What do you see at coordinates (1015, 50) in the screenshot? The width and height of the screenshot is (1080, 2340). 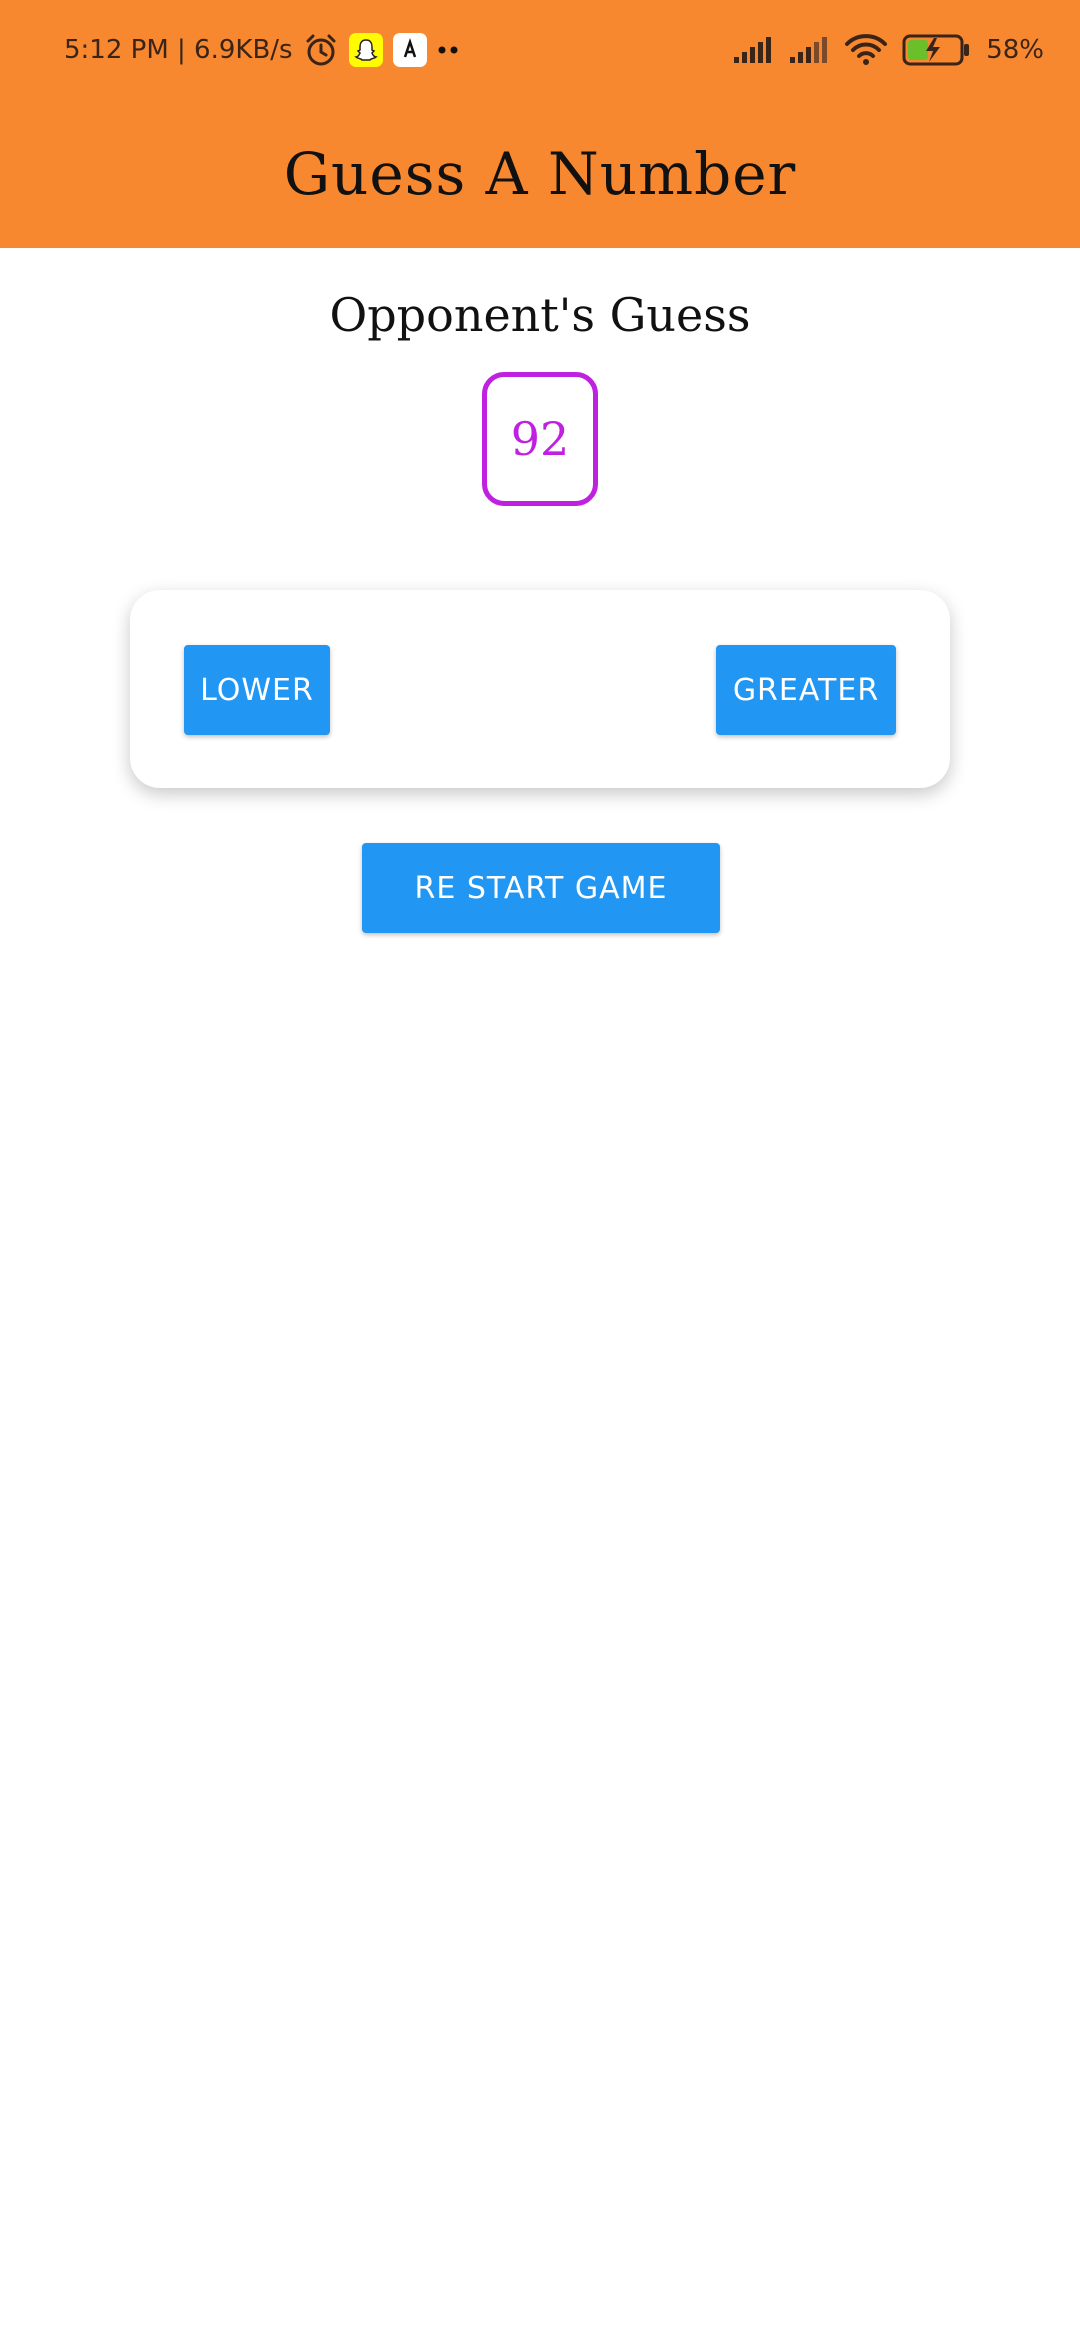 I see `battery-percent: 58%` at bounding box center [1015, 50].